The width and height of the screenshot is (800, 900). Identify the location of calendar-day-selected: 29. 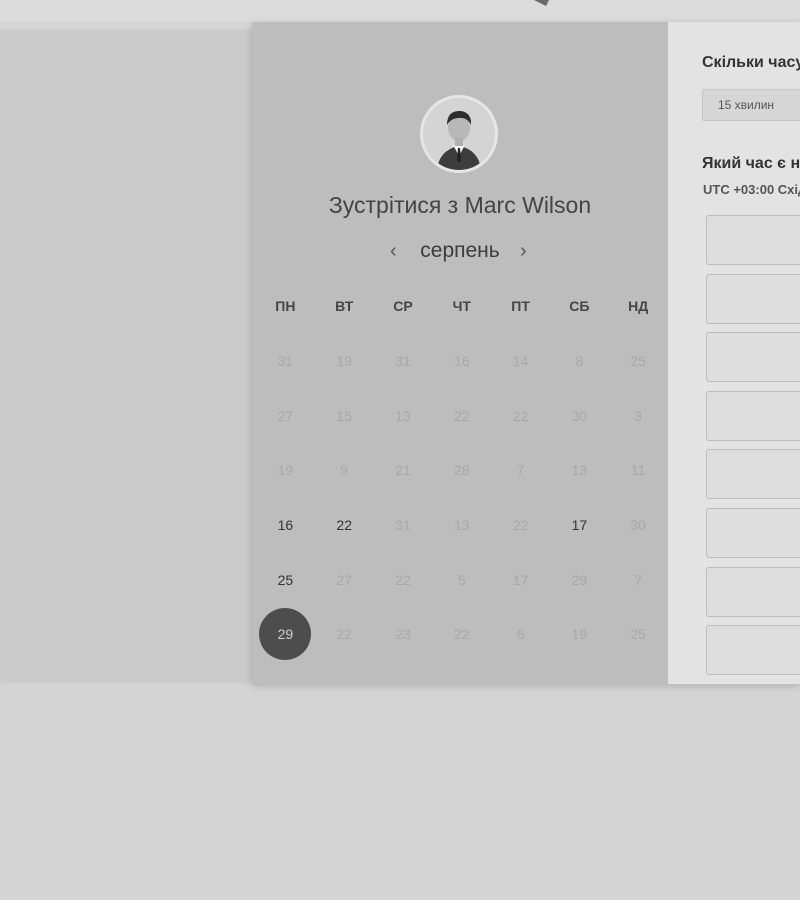
(285, 634).